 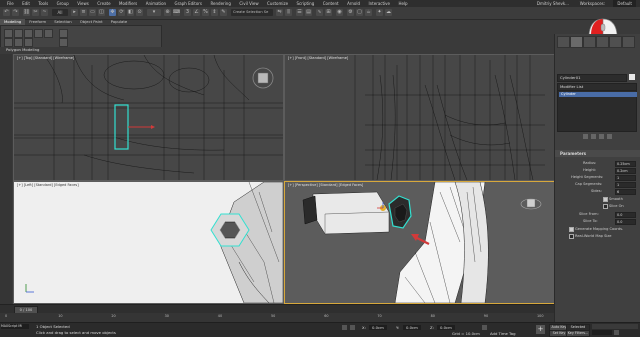 What do you see at coordinates (44, 12) in the screenshot?
I see `bind-space-warp-icon: ~` at bounding box center [44, 12].